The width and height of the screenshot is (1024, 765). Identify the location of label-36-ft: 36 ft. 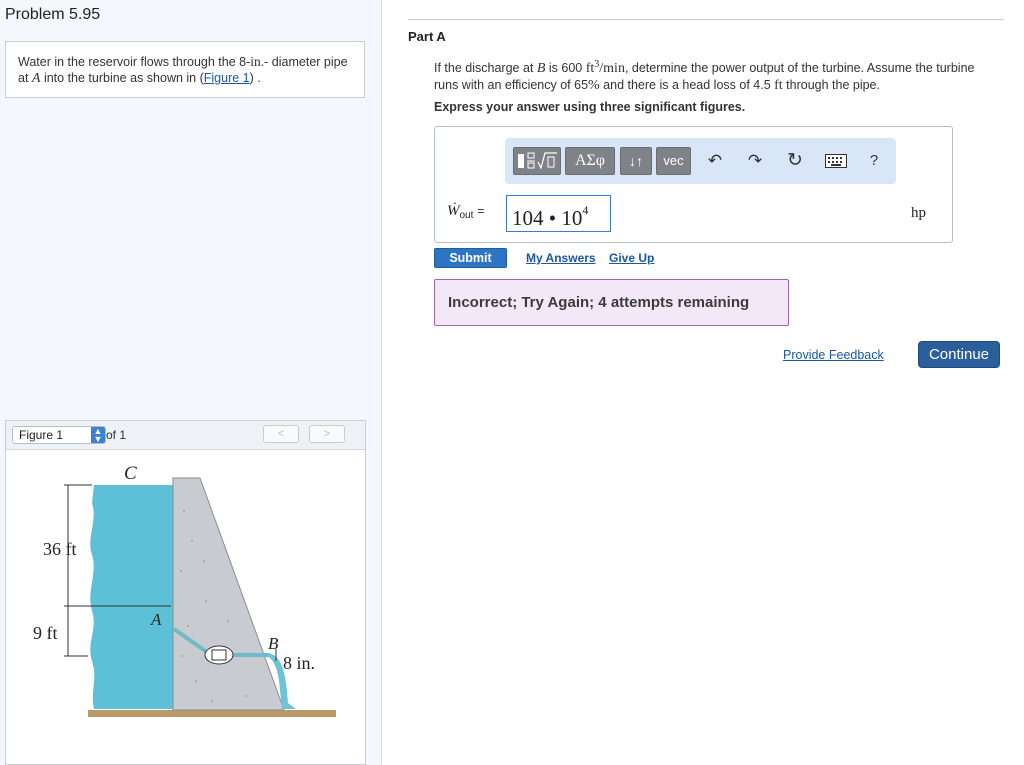
(60, 549).